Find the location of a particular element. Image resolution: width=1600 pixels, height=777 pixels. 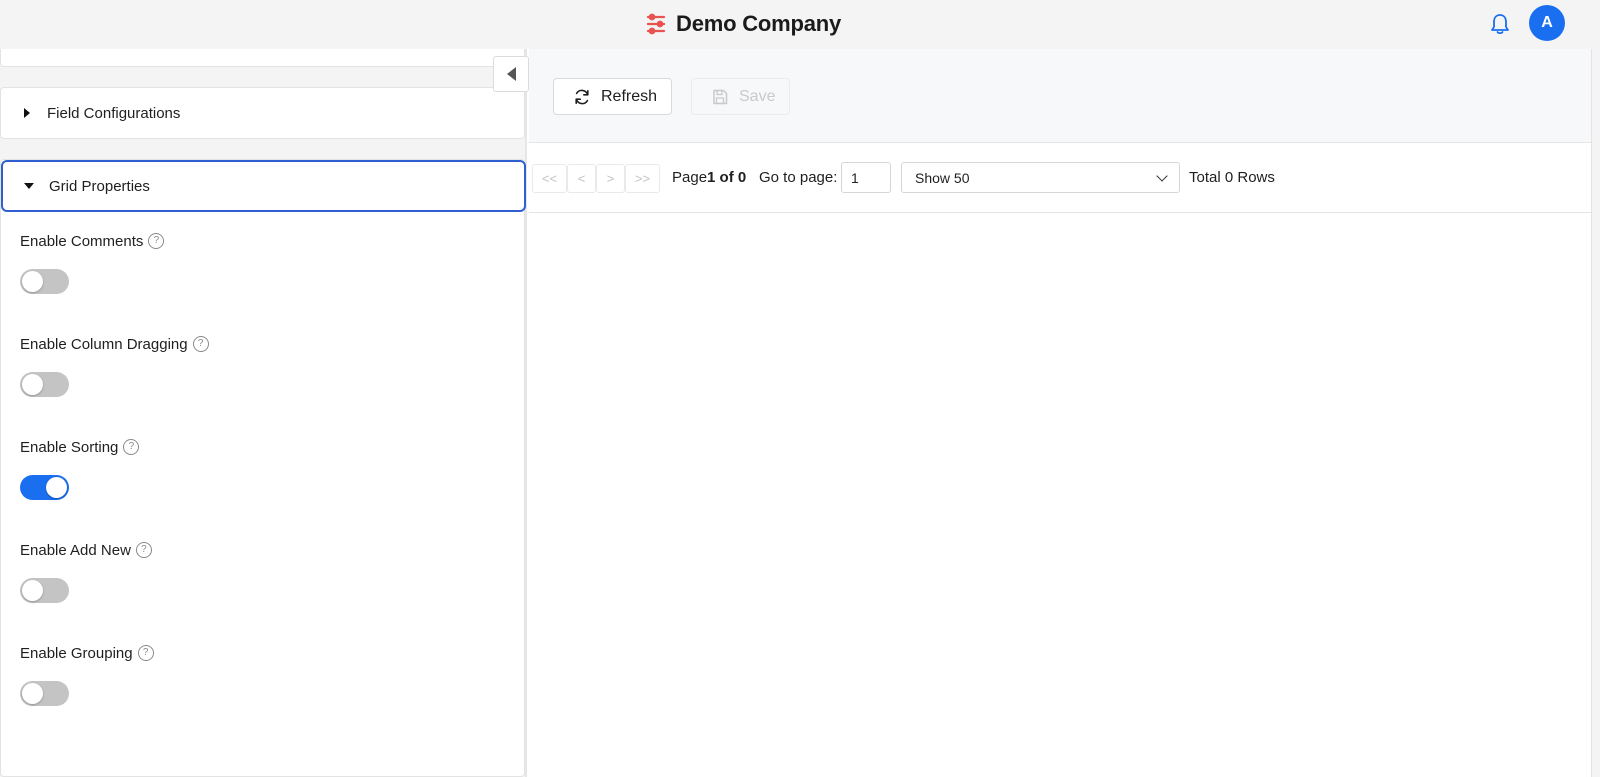

refresh-button: Refresh is located at coordinates (612, 96).